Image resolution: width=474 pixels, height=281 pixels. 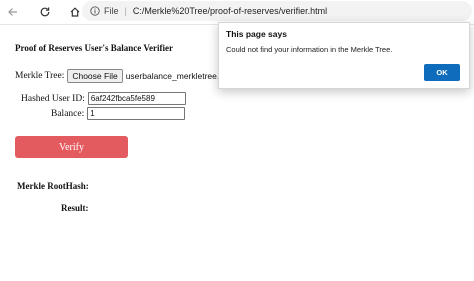 I want to click on refresh-icon, so click(x=45, y=12).